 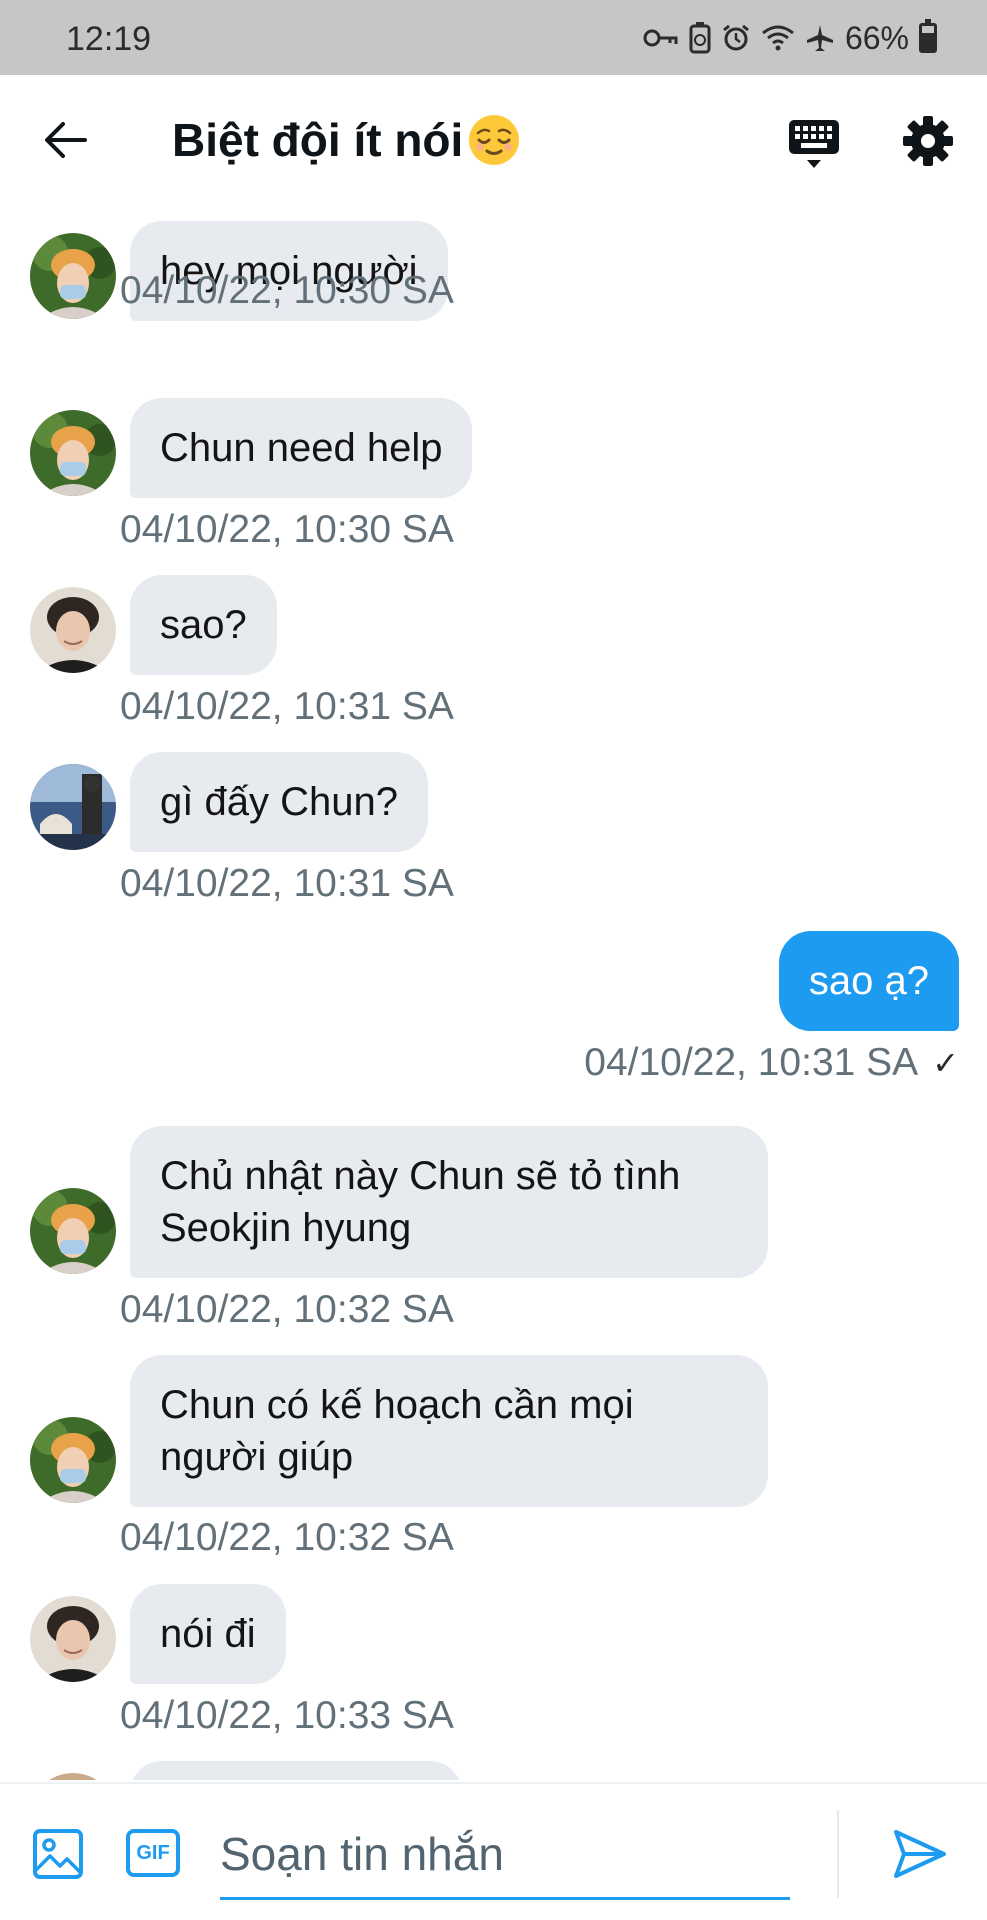 I want to click on conversation-title: Biệt đội ít nói, so click(x=346, y=140).